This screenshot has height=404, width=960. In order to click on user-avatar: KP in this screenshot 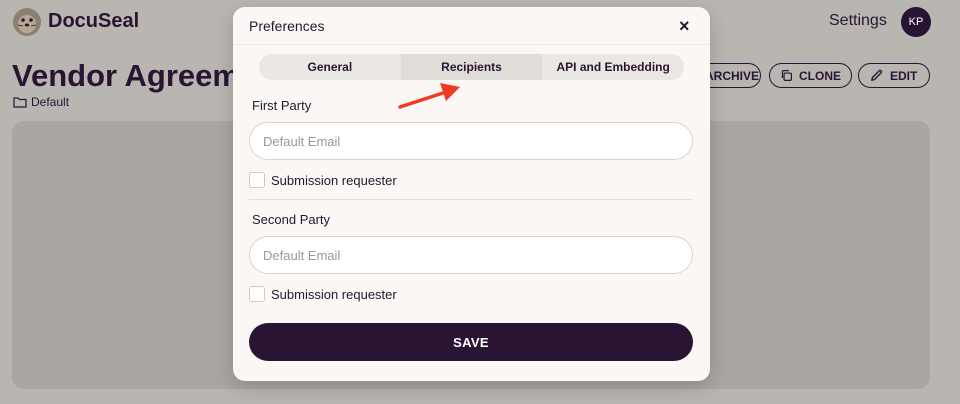, I will do `click(916, 22)`.